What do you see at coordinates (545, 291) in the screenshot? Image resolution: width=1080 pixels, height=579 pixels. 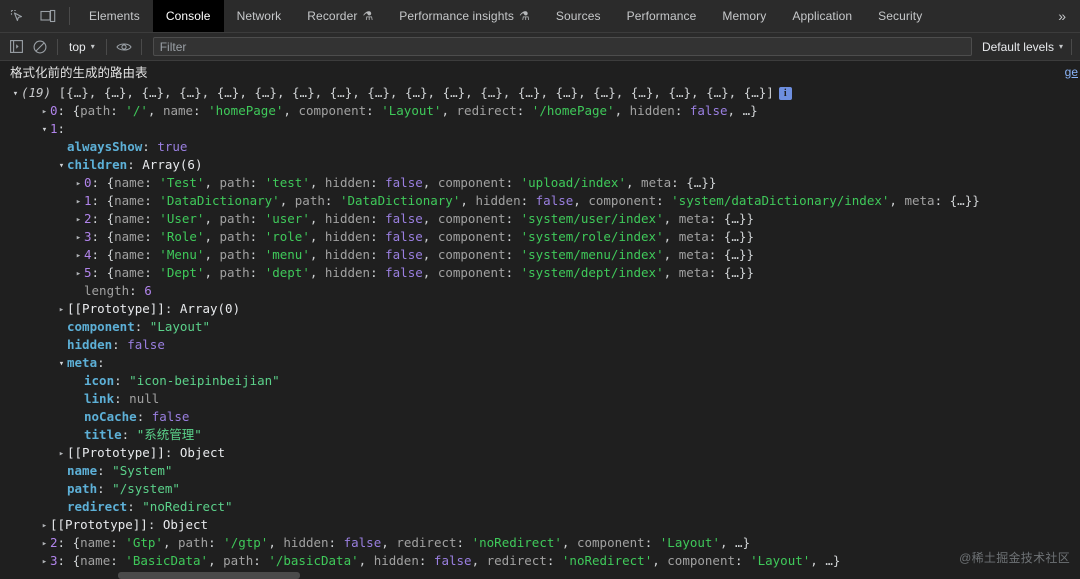 I see `object-tree-row: ▸length: 6` at bounding box center [545, 291].